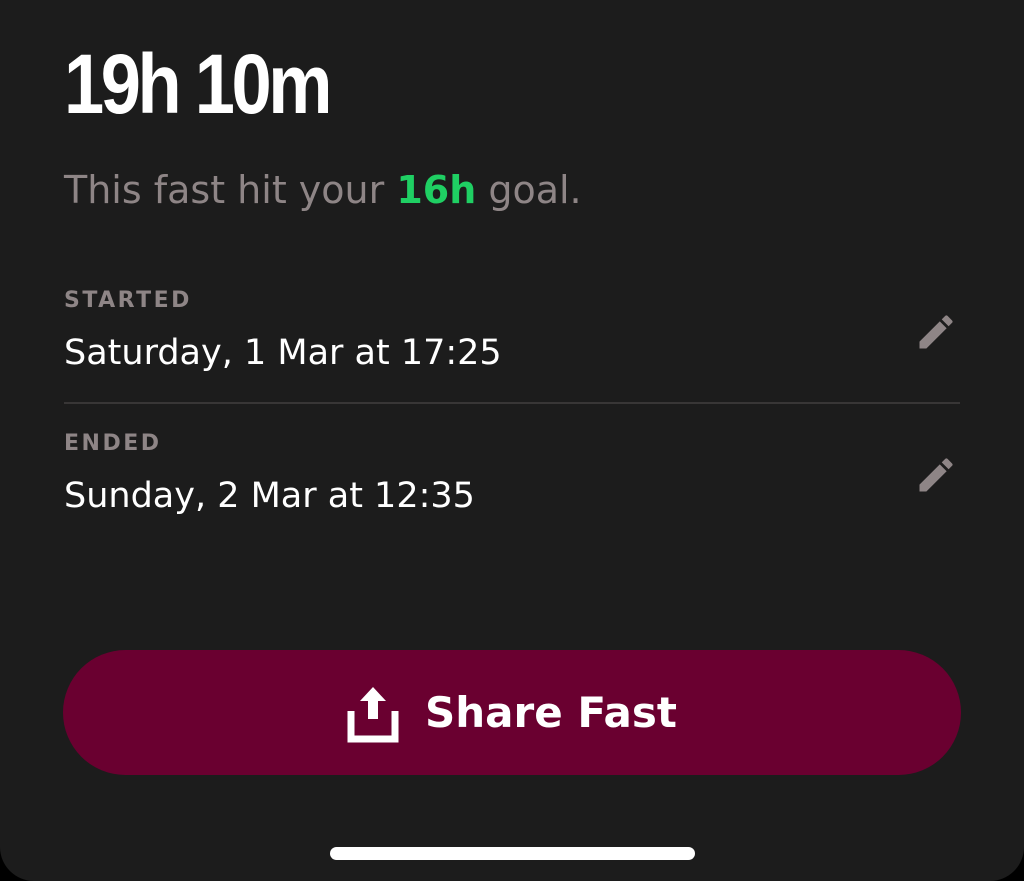  I want to click on fast-duration: 19h 10m, so click(198, 84).